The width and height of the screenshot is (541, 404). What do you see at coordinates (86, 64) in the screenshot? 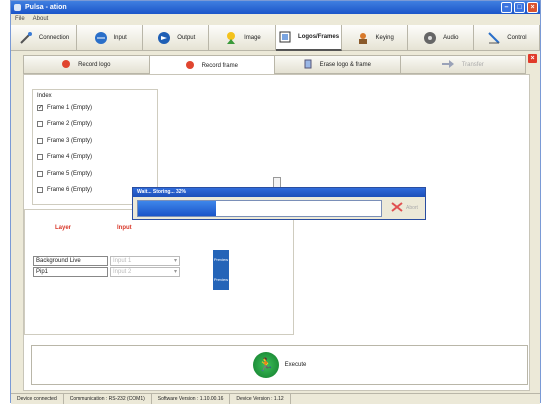
I see `tab-record-logo: Record logo` at bounding box center [86, 64].